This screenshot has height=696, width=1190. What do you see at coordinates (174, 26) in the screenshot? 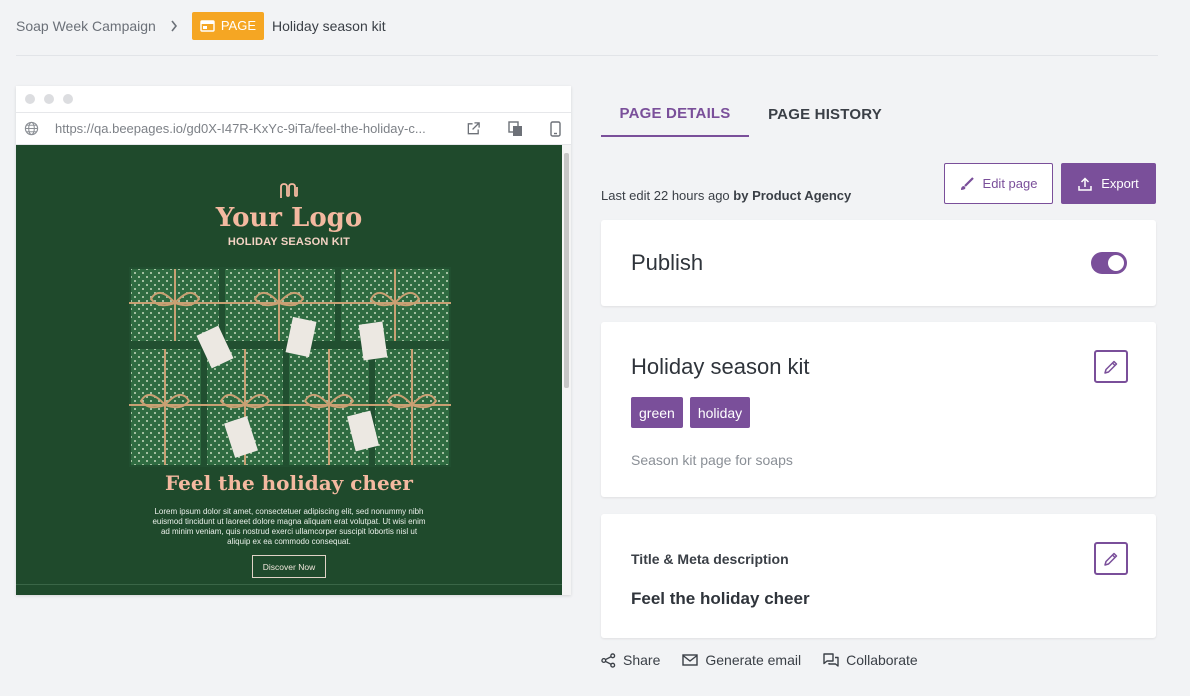
I see `chevron-right-icon` at bounding box center [174, 26].